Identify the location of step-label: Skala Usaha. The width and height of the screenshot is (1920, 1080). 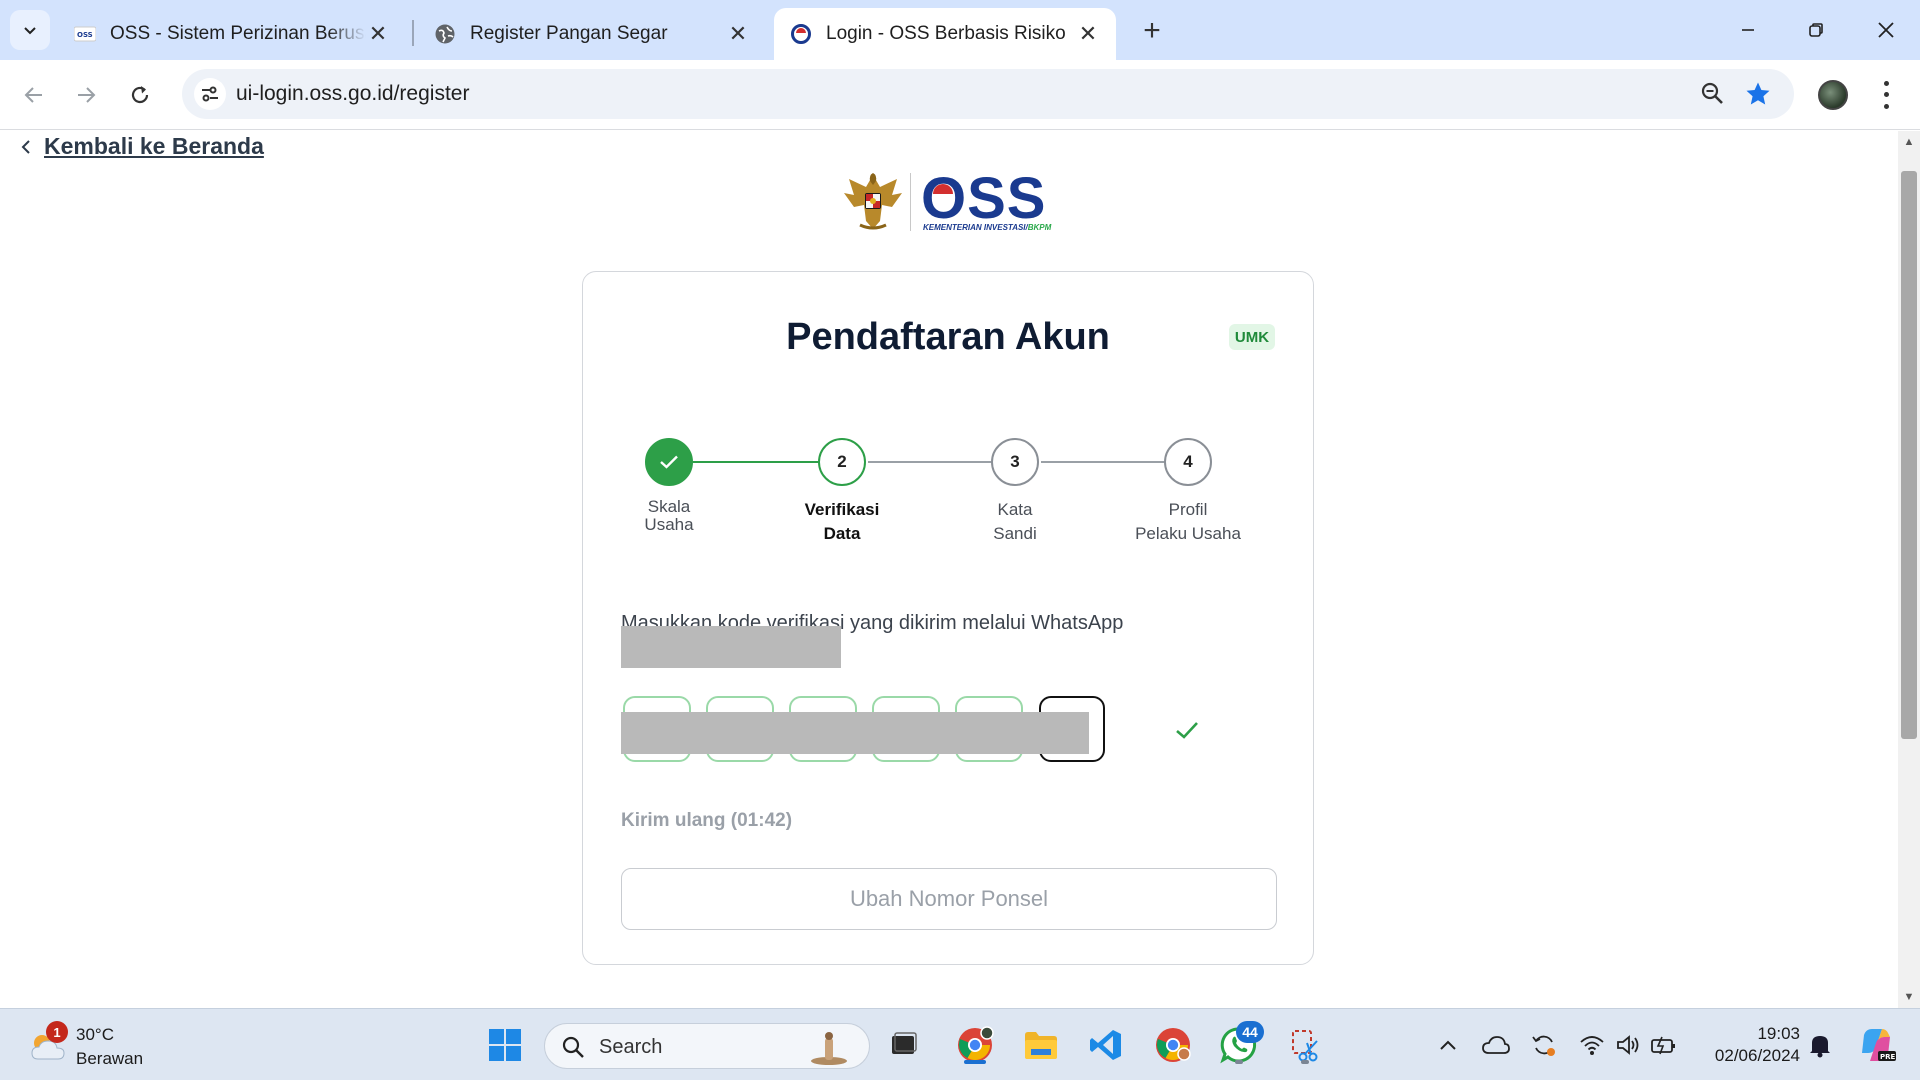
(669, 516).